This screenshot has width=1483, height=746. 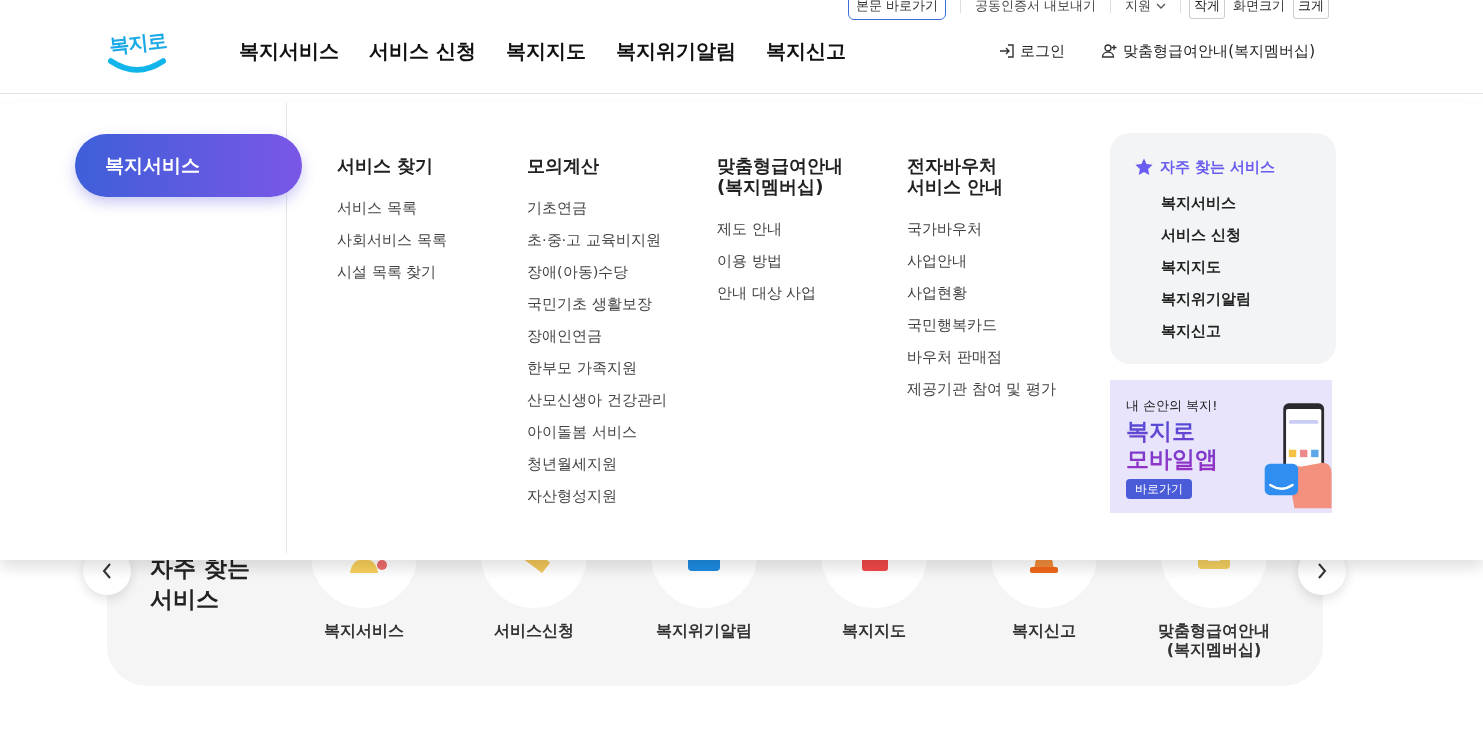 I want to click on nav-item: 서비스 신청, so click(x=422, y=51).